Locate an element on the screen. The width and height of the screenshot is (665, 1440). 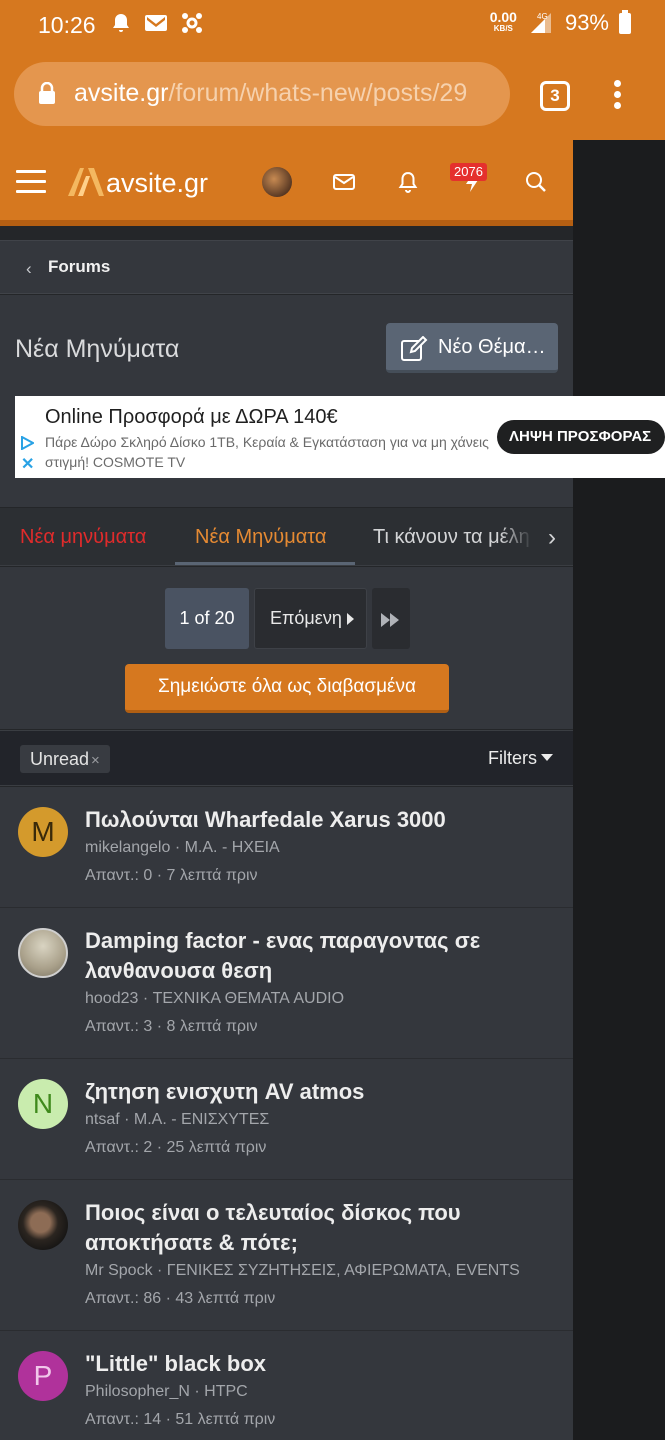
ad-cta-button: ΛΗΨΗ ΠΡΟΣΦΟΡΑΣ is located at coordinates (581, 437).